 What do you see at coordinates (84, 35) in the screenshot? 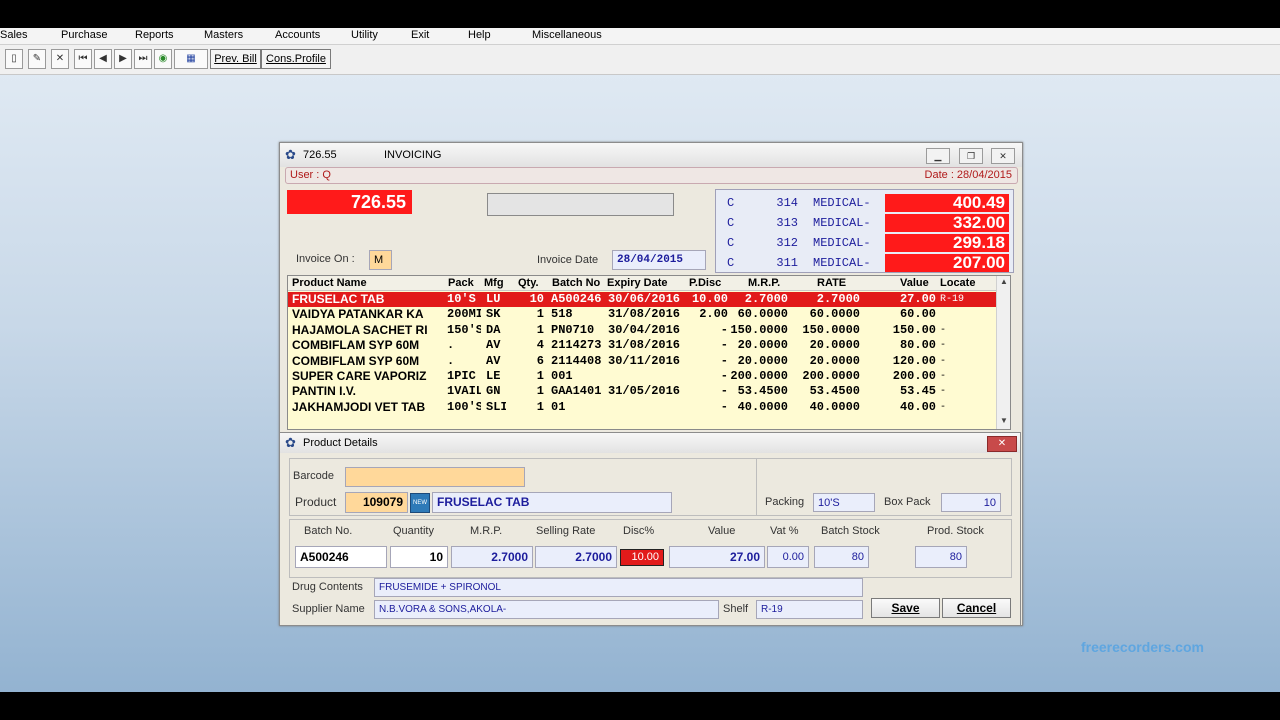
I see `menu-purchase: Purchase` at bounding box center [84, 35].